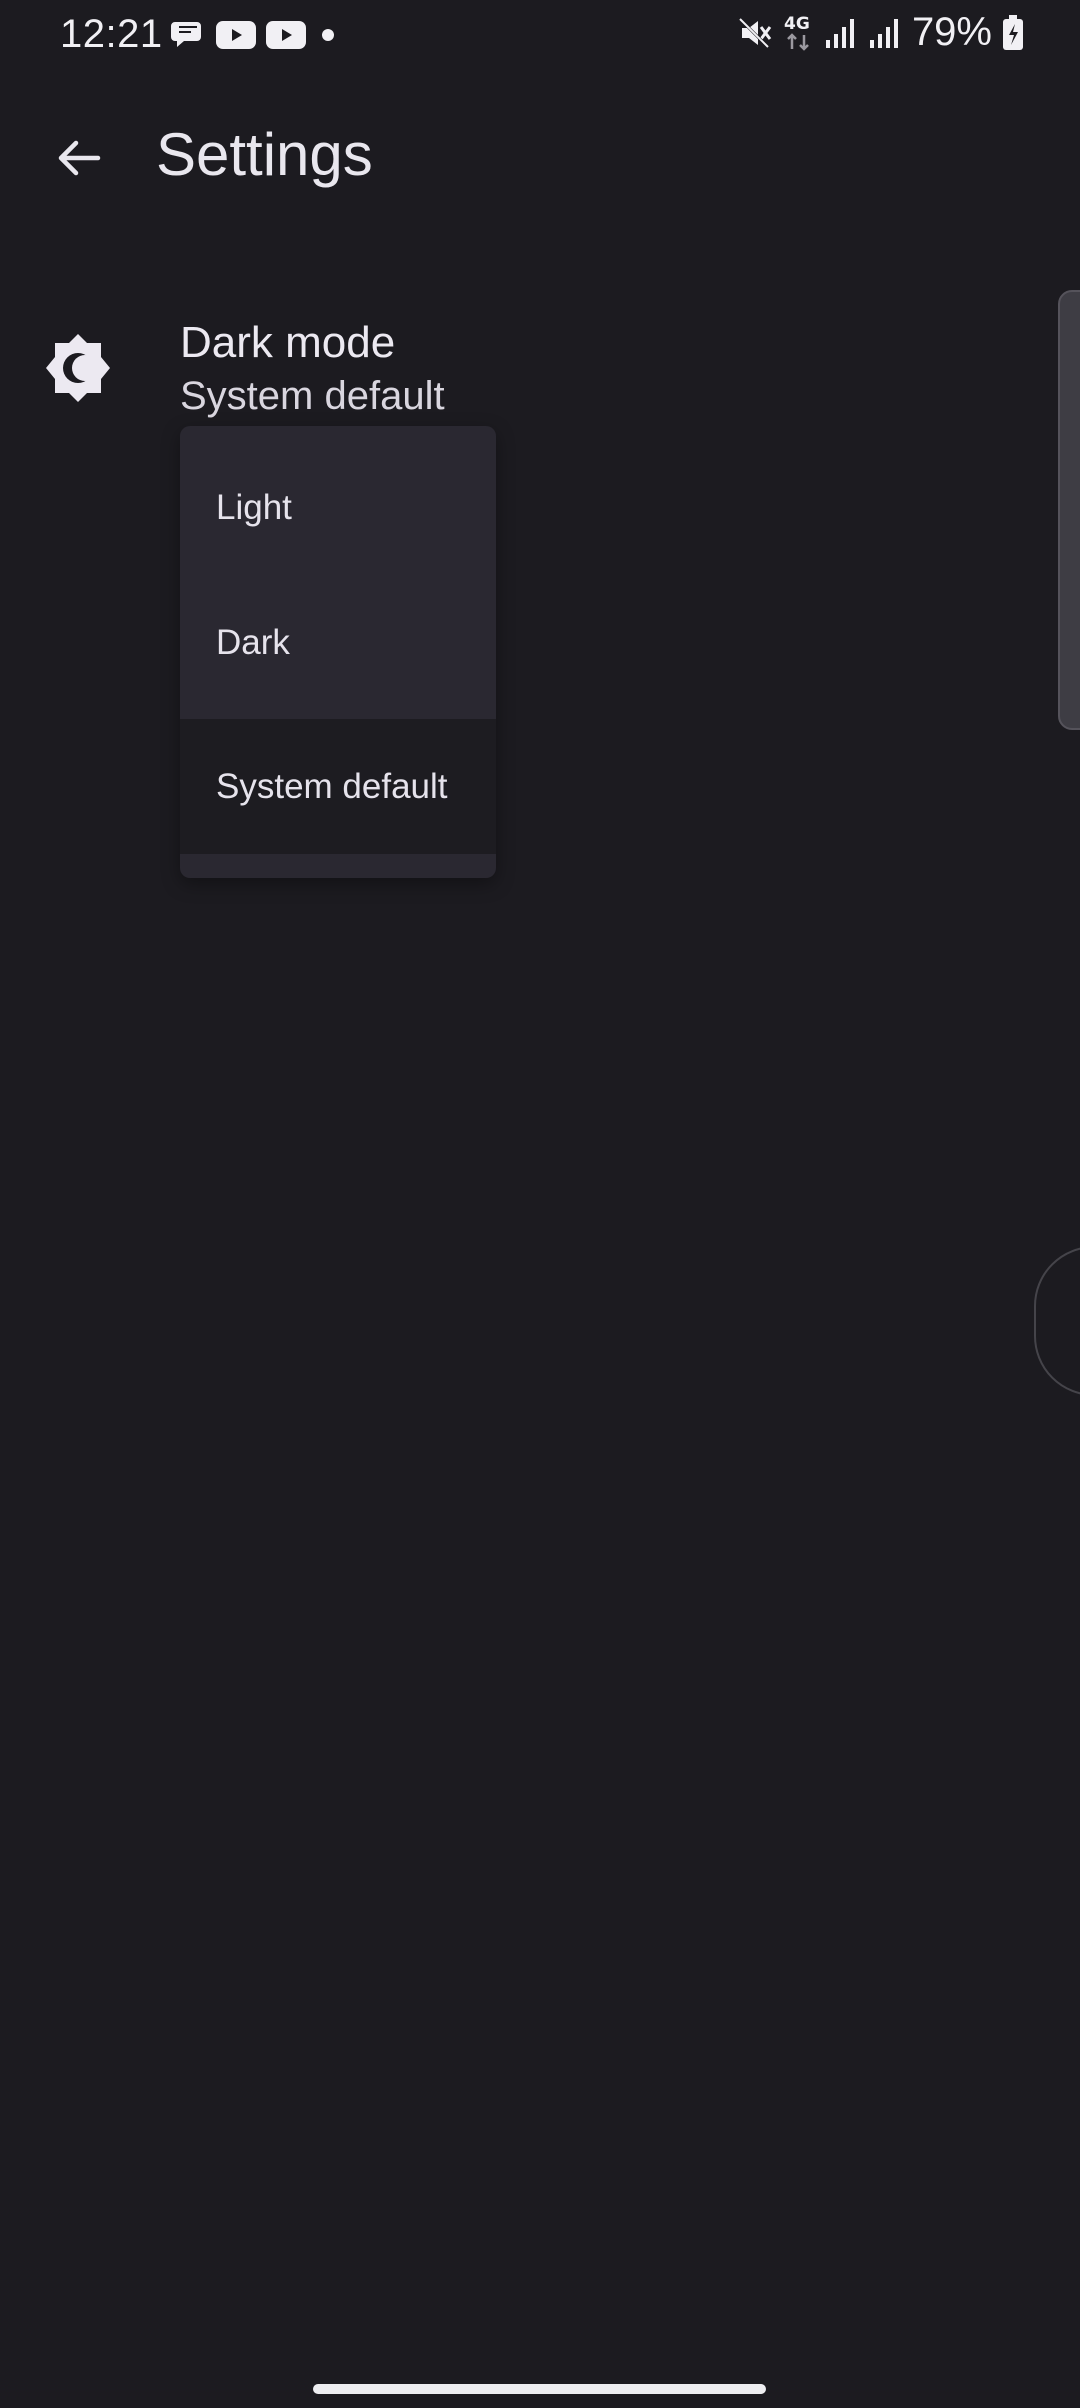 The height and width of the screenshot is (2408, 1080). I want to click on edge-panel-handle, so click(1069, 510).